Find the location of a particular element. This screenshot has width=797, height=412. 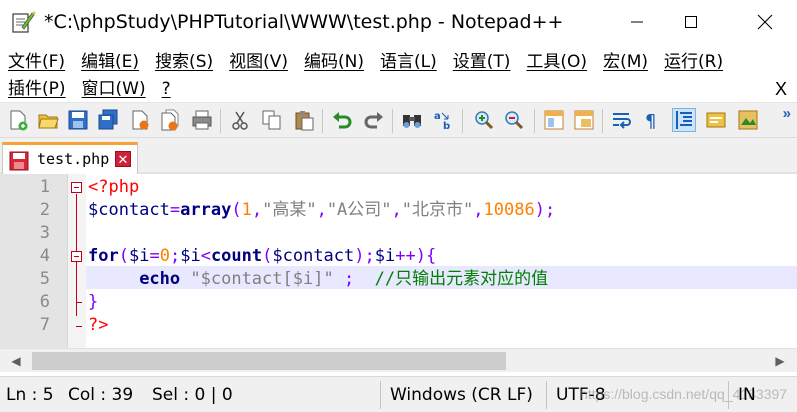

status-selection: Sel : 0 | 0 is located at coordinates (192, 395).